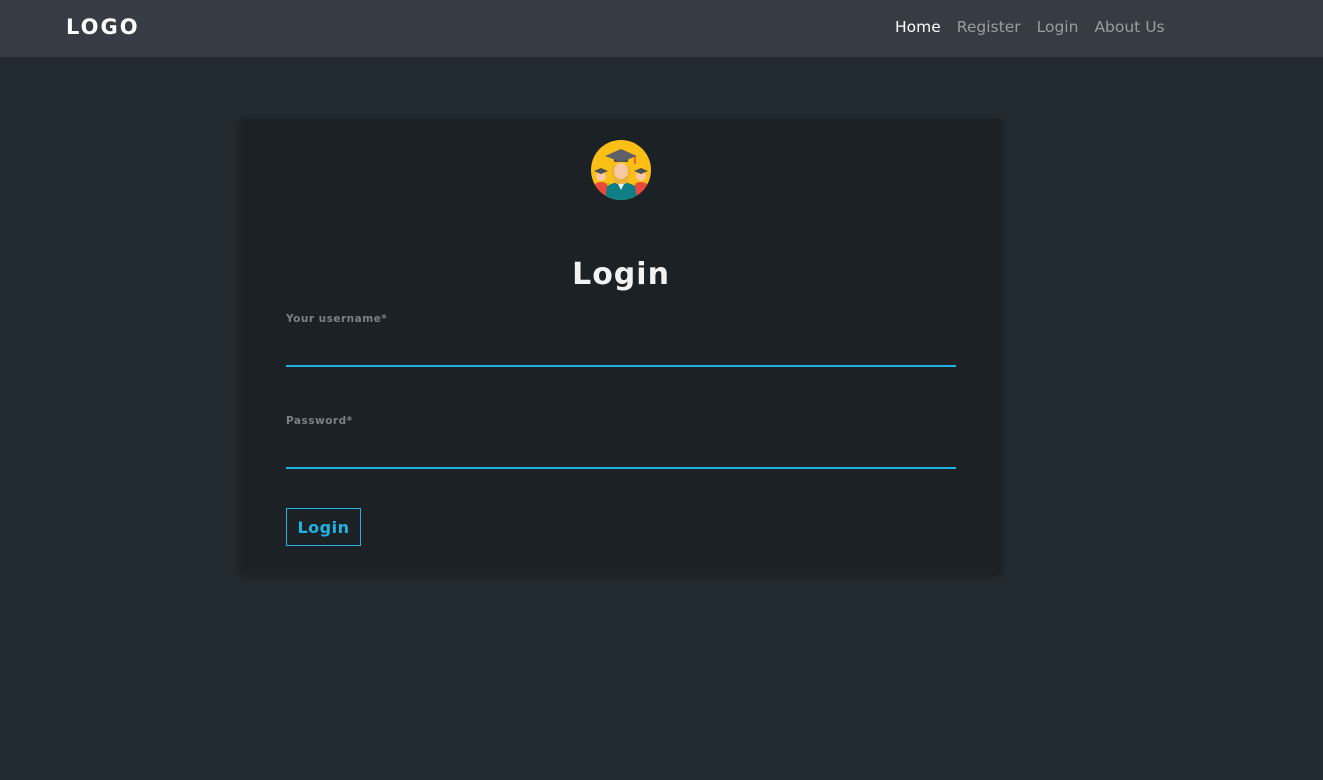 The image size is (1323, 780). Describe the element at coordinates (918, 27) in the screenshot. I see `nav-link-home: Home` at that location.